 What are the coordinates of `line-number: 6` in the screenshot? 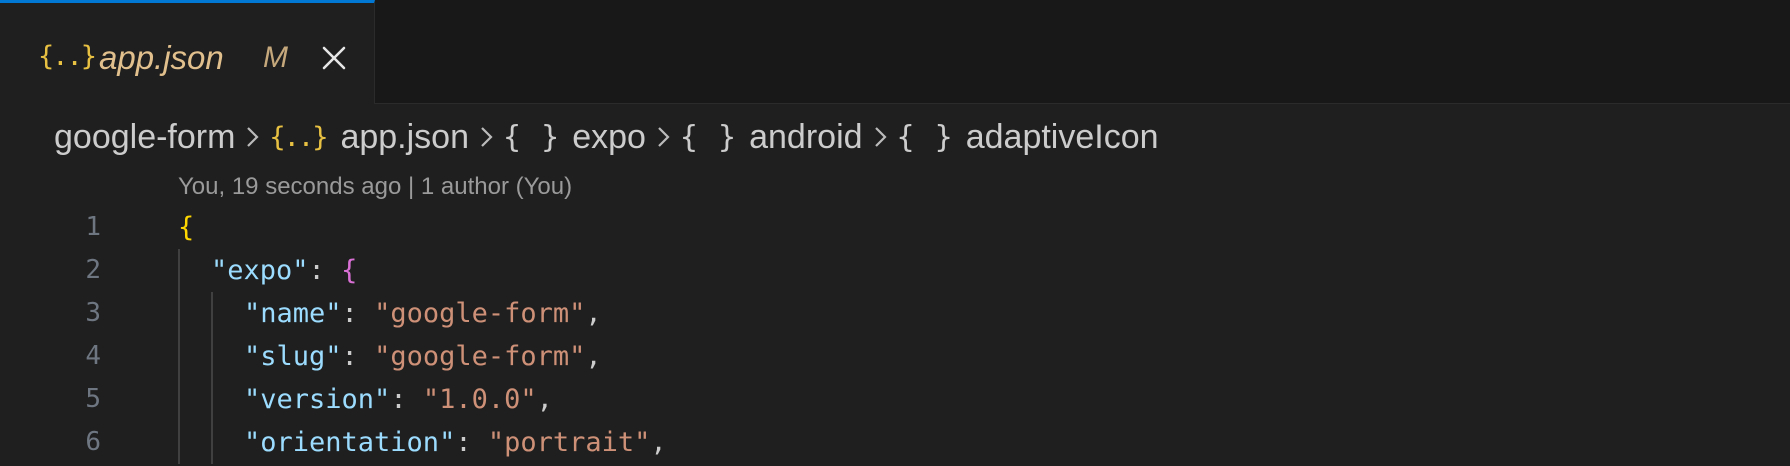 It's located at (93, 442).